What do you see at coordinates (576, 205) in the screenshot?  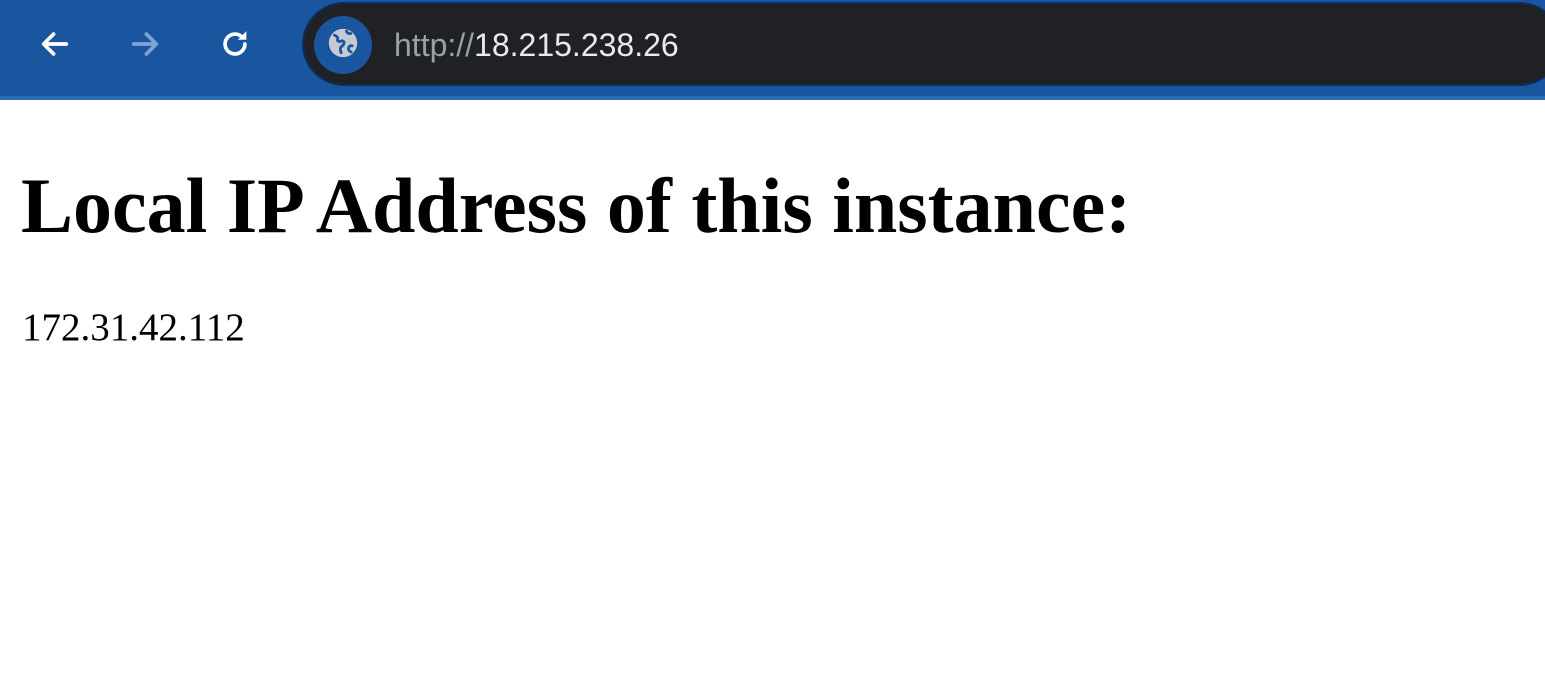 I see `page-heading: Local IP Address of this instance:` at bounding box center [576, 205].